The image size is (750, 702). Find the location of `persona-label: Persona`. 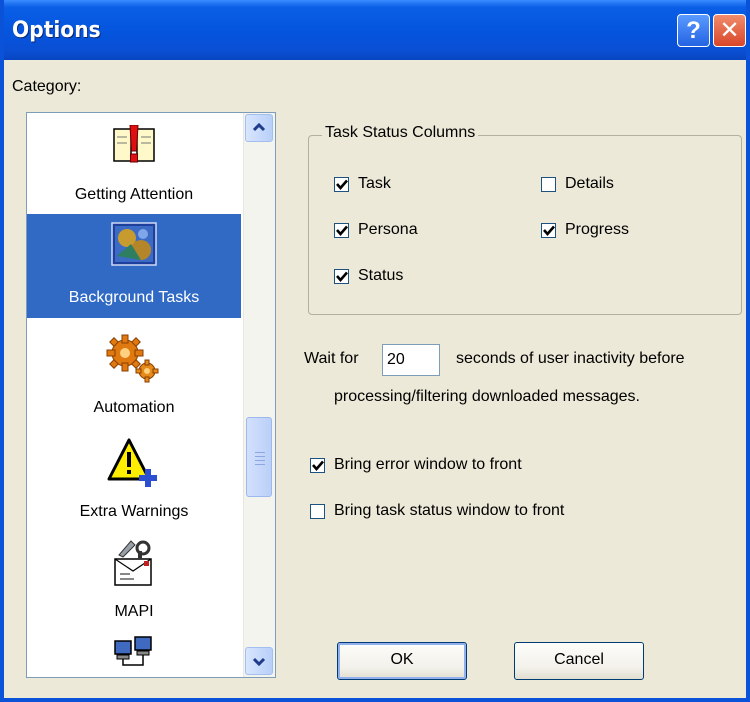

persona-label: Persona is located at coordinates (388, 229).